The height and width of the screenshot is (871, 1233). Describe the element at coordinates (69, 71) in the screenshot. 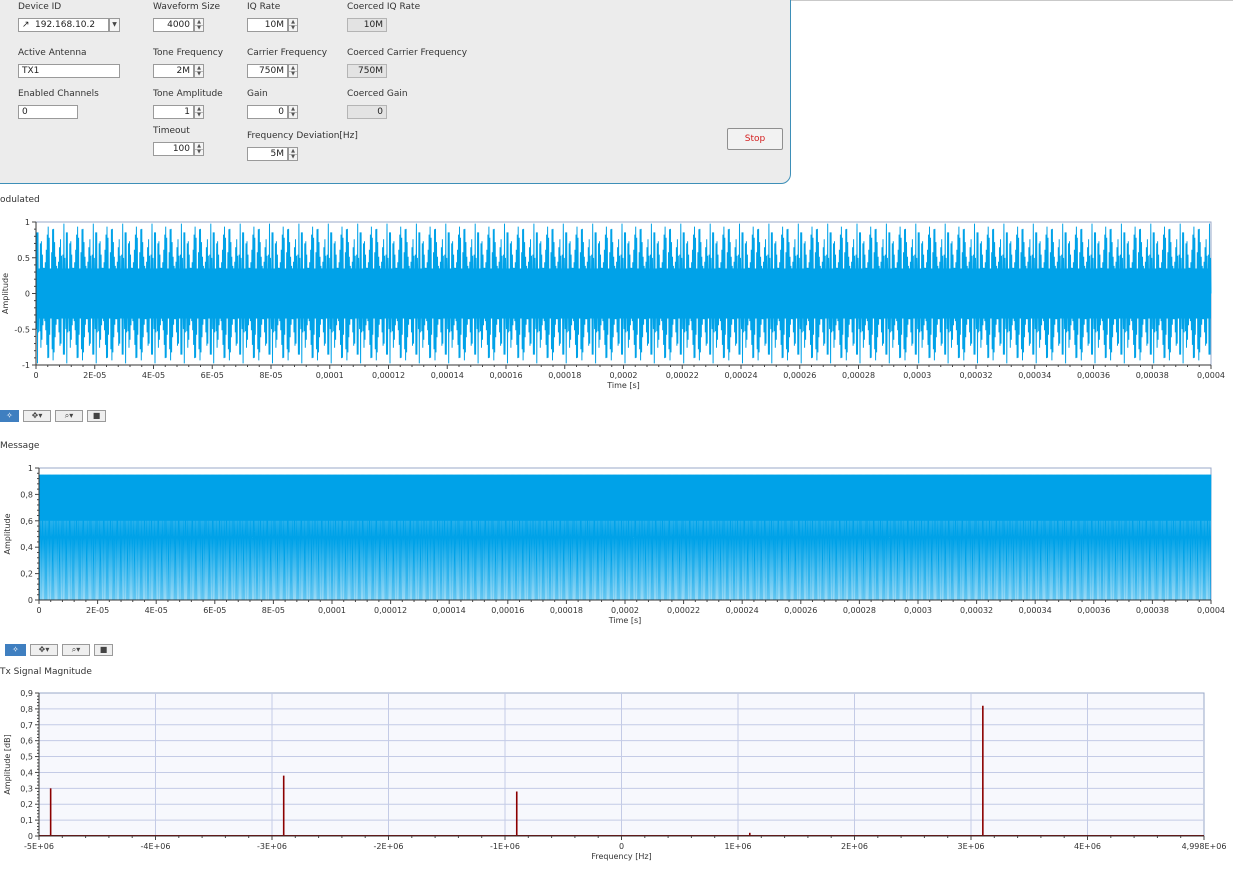

I see `active-antenna-input: TX1` at that location.